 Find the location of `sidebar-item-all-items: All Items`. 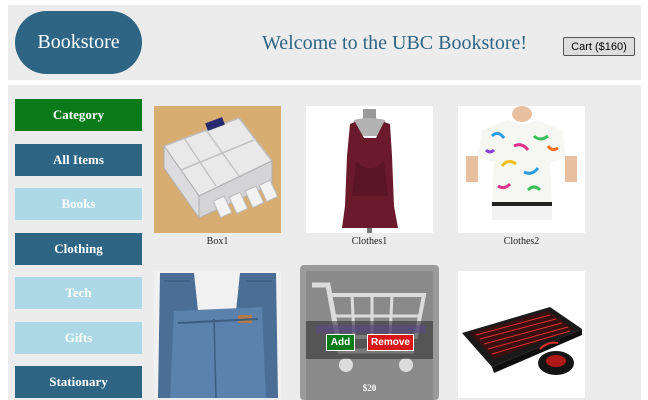

sidebar-item-all-items: All Items is located at coordinates (78, 160).